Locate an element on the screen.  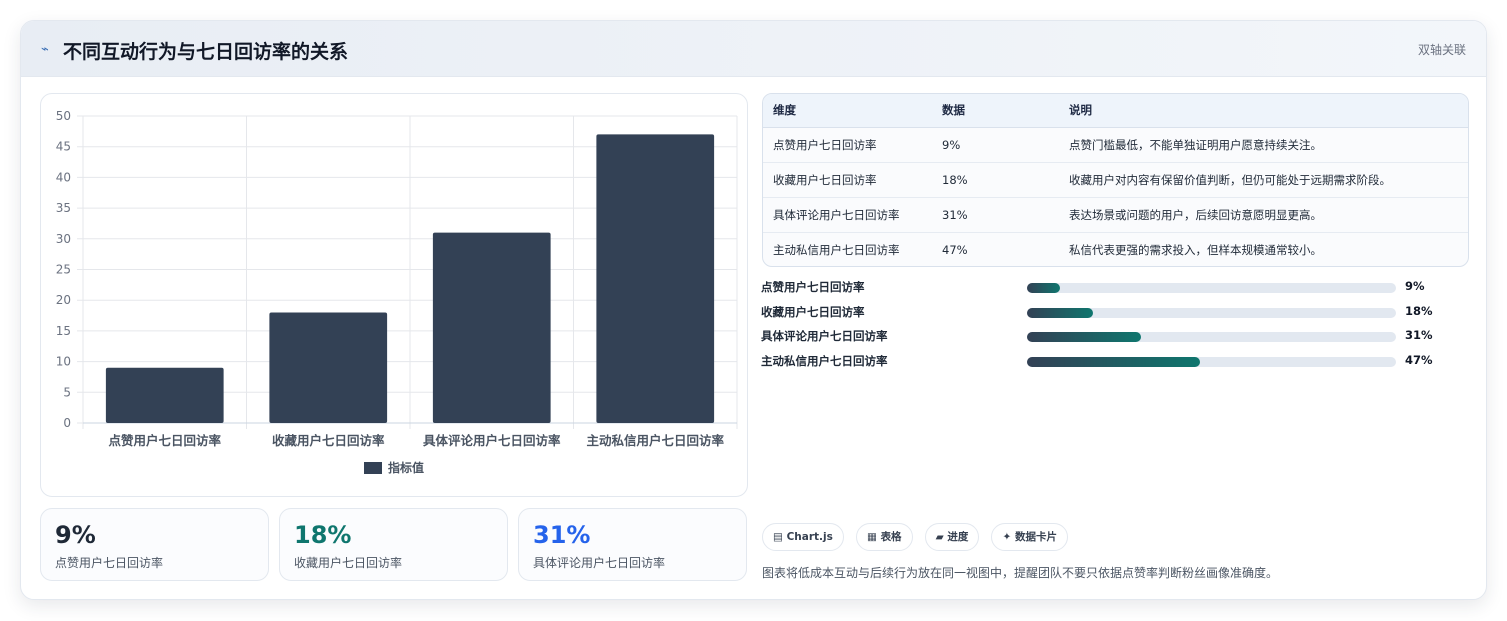
x-tick-label: 具体评论用户七日回访率 is located at coordinates (491, 440).